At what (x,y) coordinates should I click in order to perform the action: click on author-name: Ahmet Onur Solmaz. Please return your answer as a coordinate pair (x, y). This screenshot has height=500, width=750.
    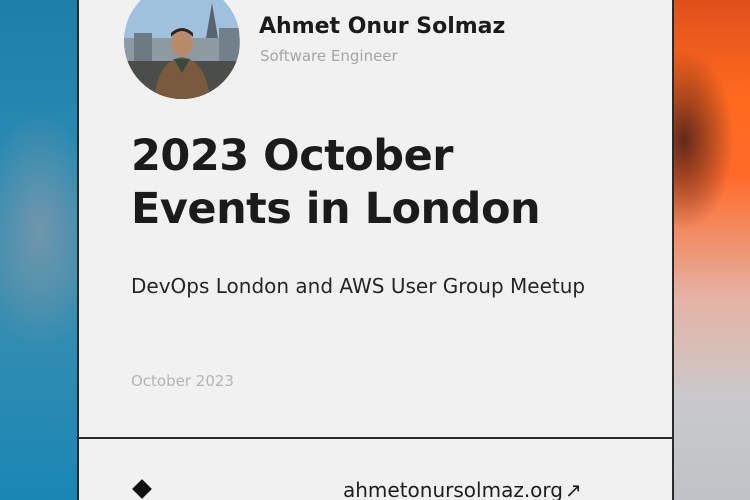
    Looking at the image, I should click on (382, 26).